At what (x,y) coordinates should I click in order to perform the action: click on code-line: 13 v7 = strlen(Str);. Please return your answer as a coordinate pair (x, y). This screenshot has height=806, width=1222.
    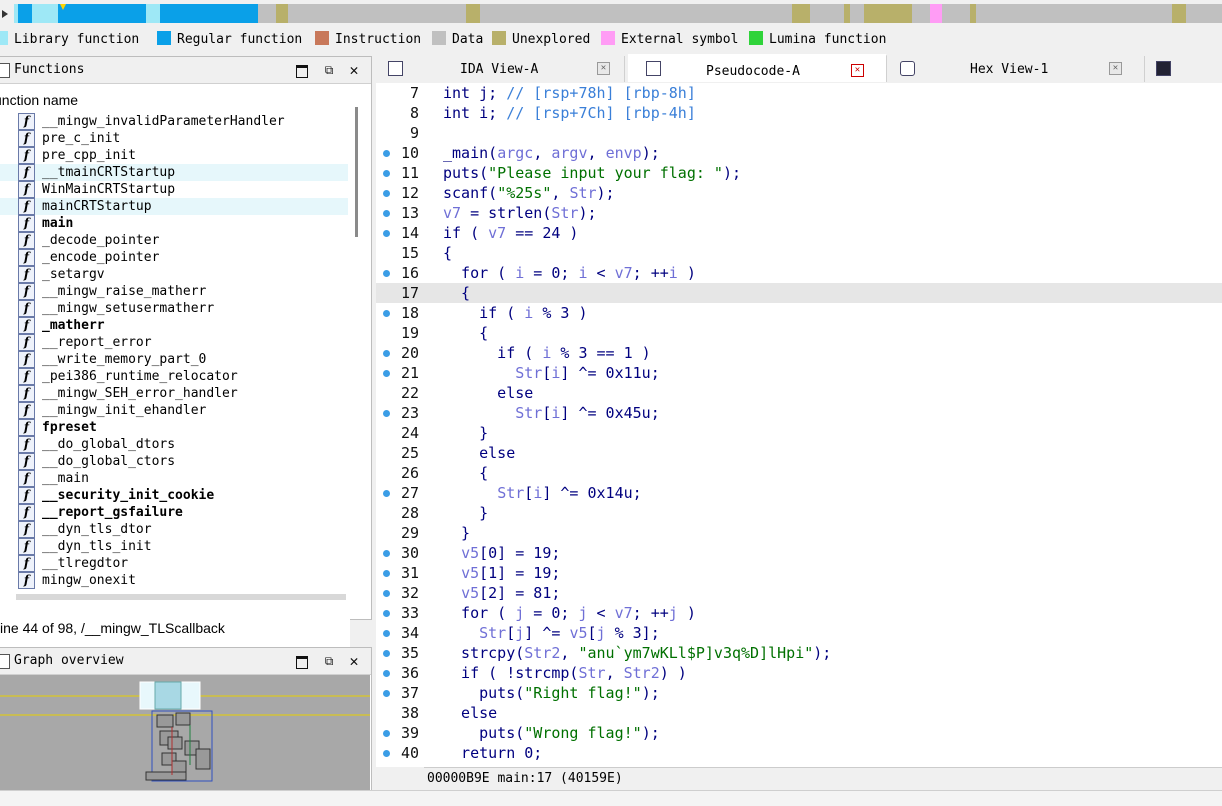
    Looking at the image, I should click on (799, 213).